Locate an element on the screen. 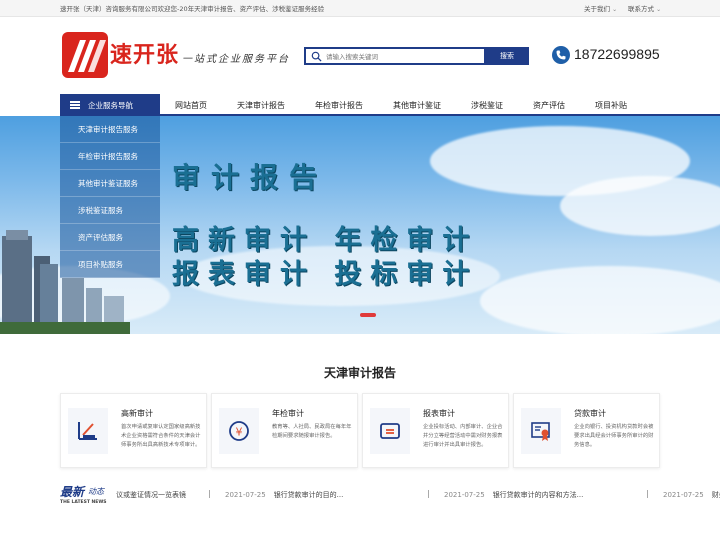 The height and width of the screenshot is (540, 720). card-title: 贷款审计 is located at coordinates (590, 413).